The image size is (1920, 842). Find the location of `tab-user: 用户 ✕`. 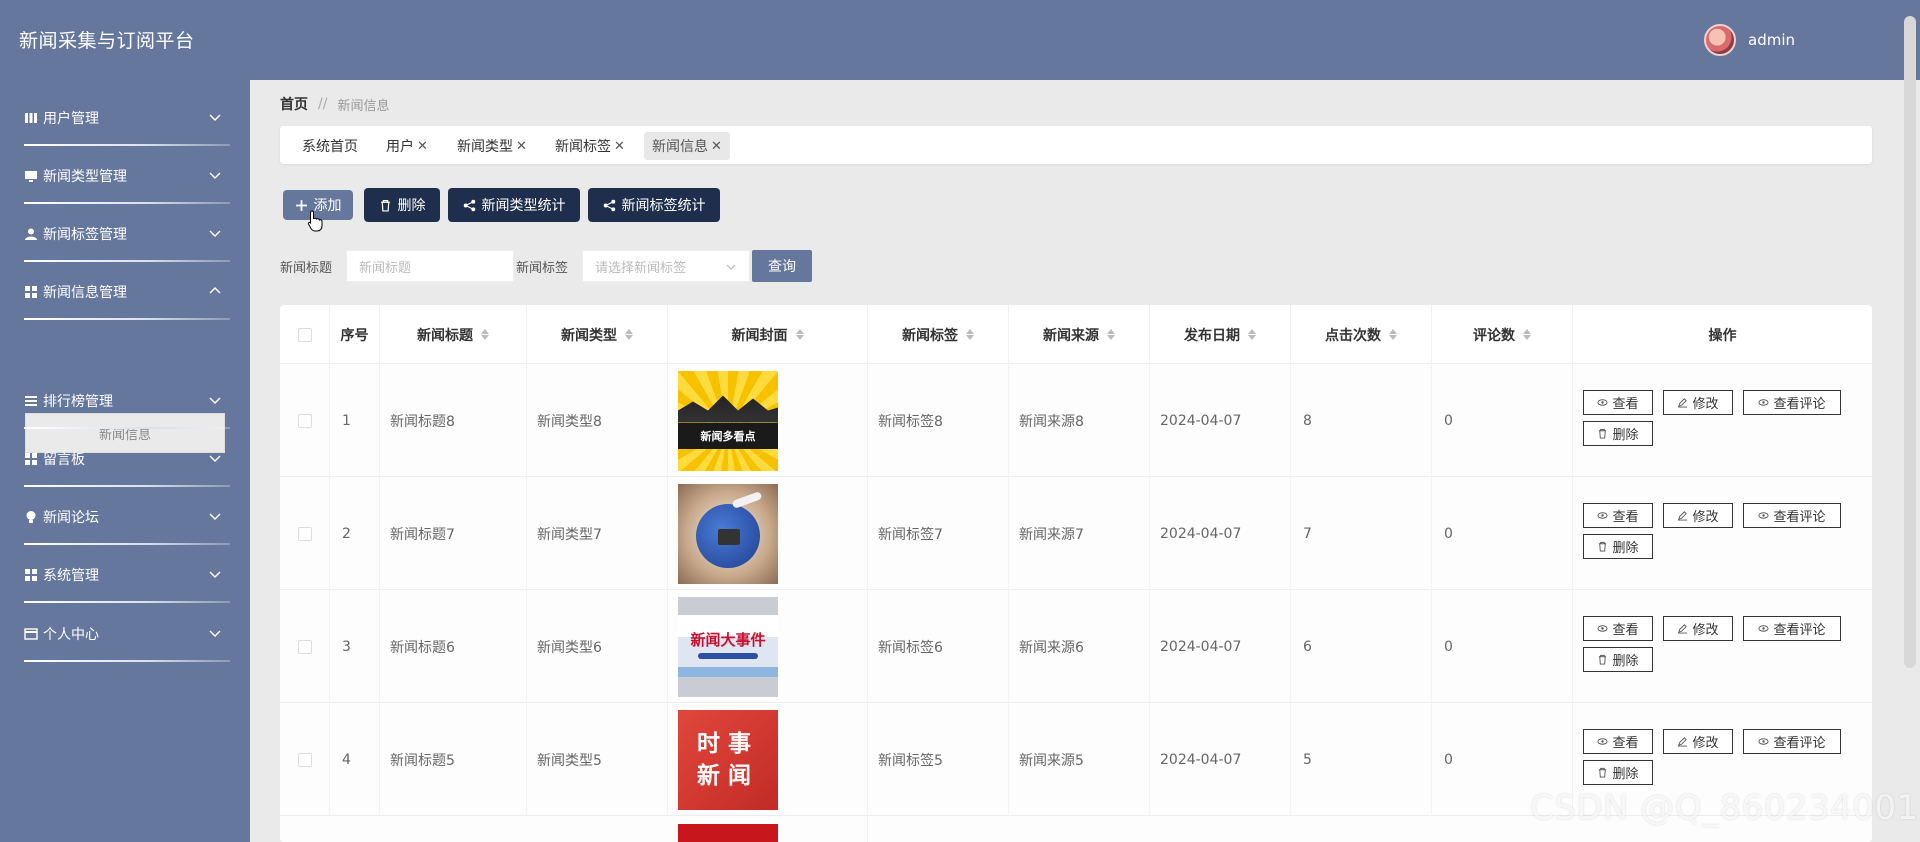

tab-user: 用户 ✕ is located at coordinates (407, 146).